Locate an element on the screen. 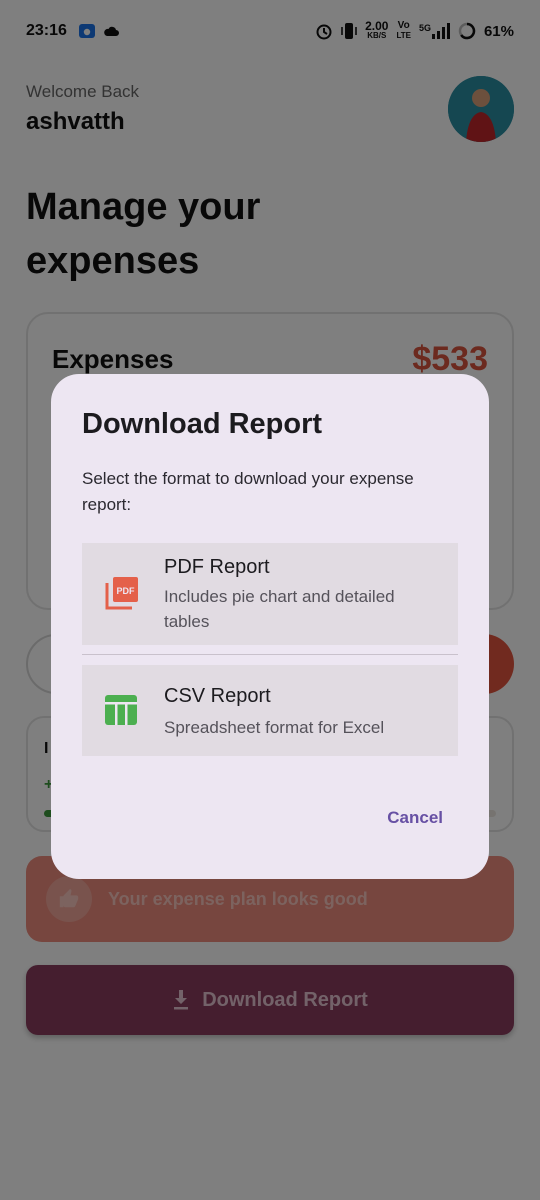  pdf-icon: PDF is located at coordinates (121, 593).